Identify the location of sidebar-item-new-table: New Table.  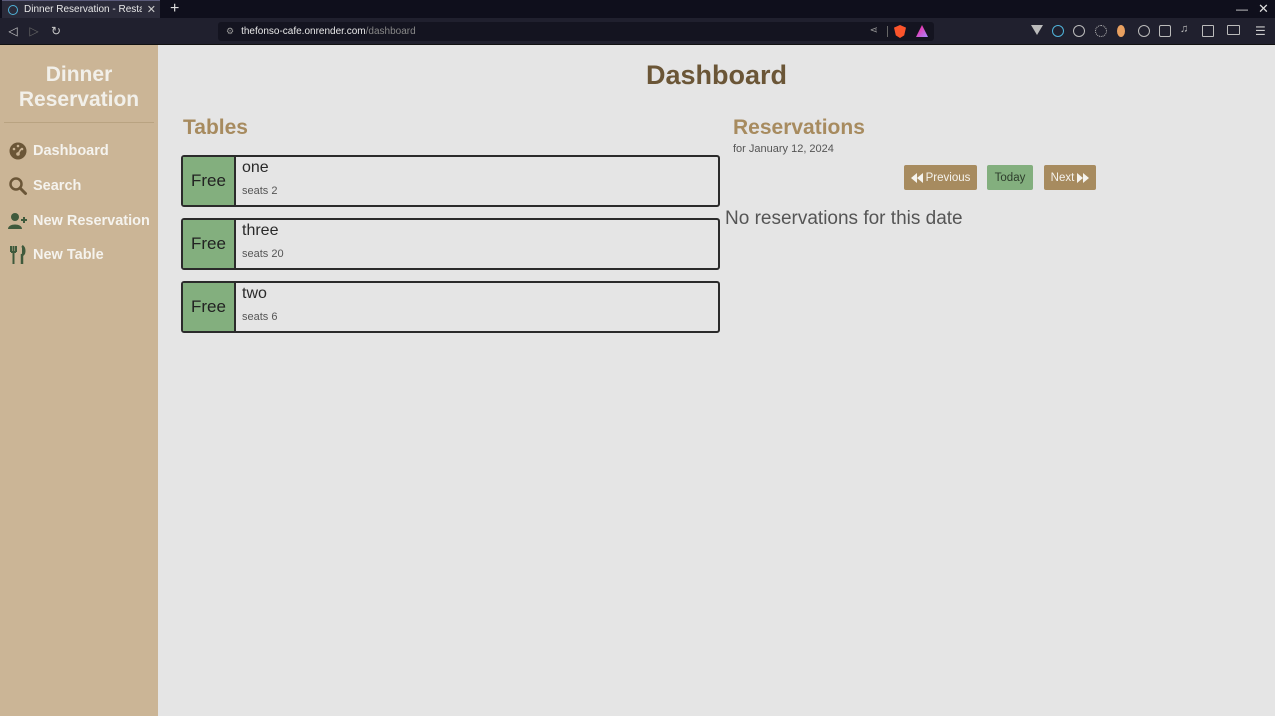
(56, 255).